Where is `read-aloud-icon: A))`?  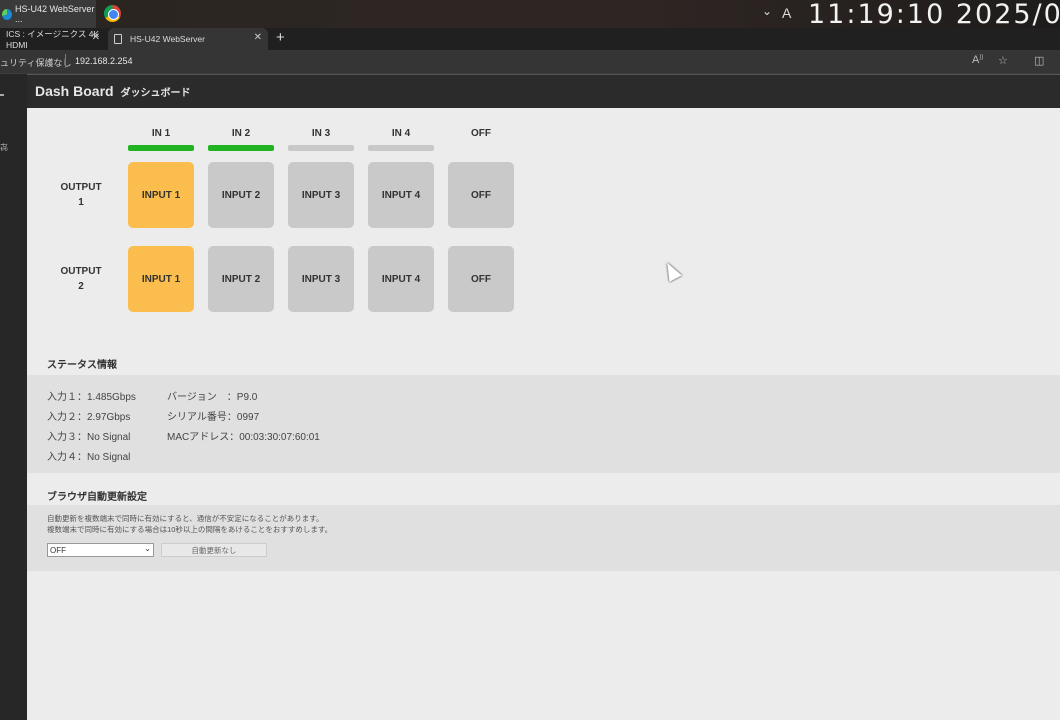
read-aloud-icon: A)) is located at coordinates (977, 60).